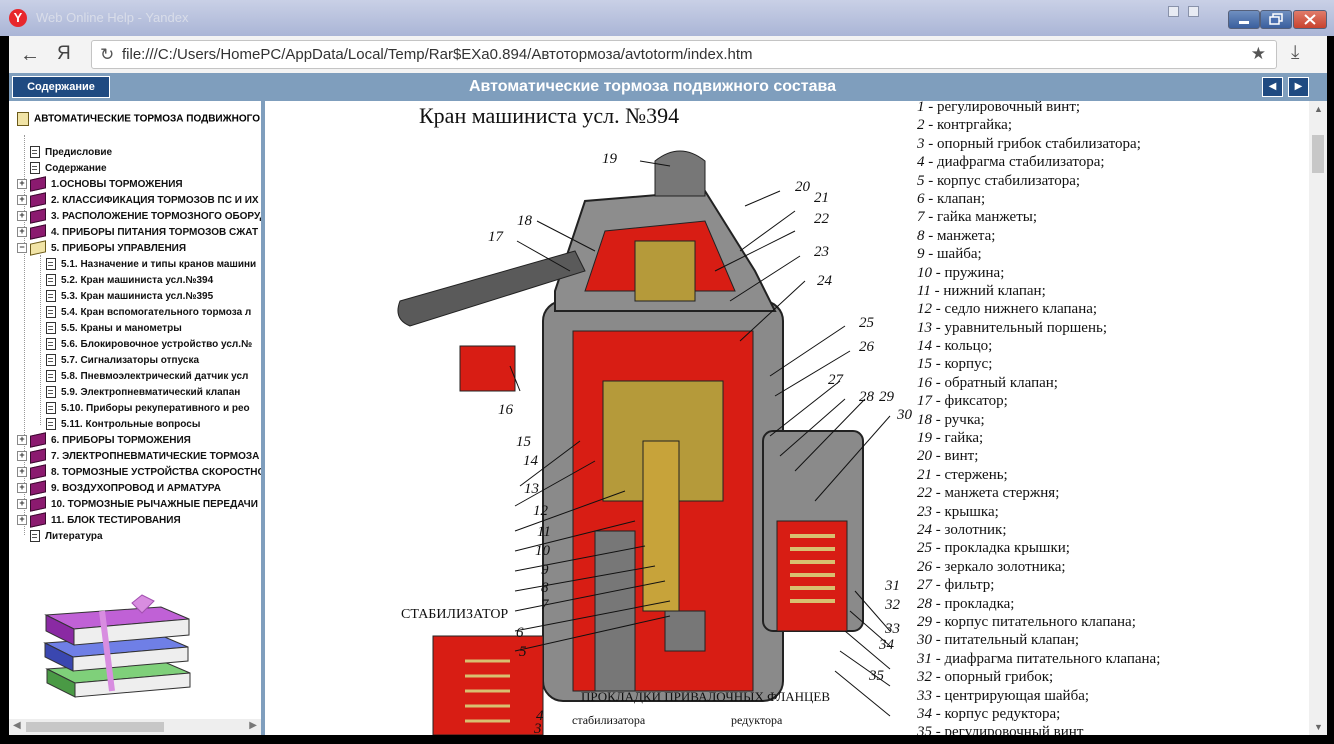  Describe the element at coordinates (988, 290) in the screenshot. I see `legend-text: - нижний клапан;` at that location.